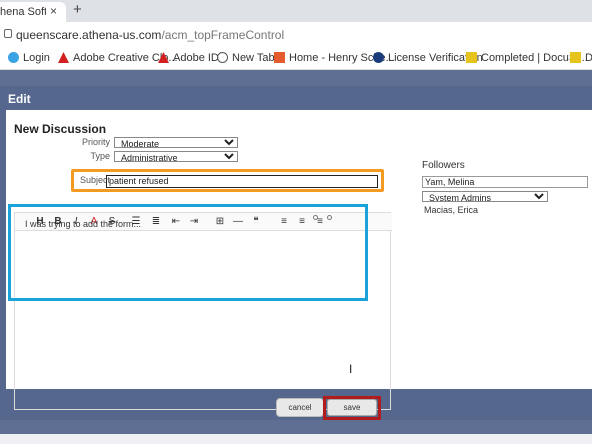 Image resolution: width=592 pixels, height=444 pixels. Describe the element at coordinates (296, 11) in the screenshot. I see `browser-tabstrip: hena Softwa × +` at that location.